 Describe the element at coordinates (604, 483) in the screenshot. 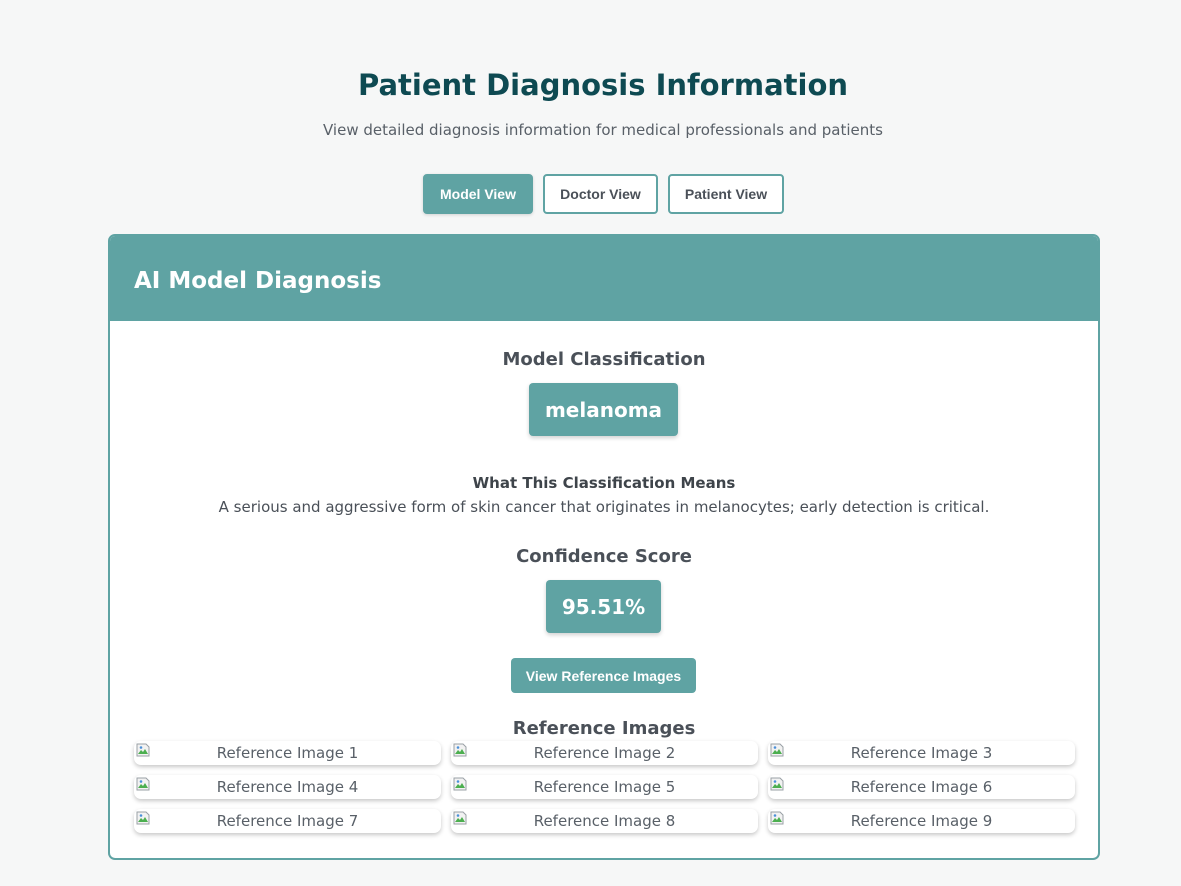

I see `meaning-heading: What This Classification Means` at that location.